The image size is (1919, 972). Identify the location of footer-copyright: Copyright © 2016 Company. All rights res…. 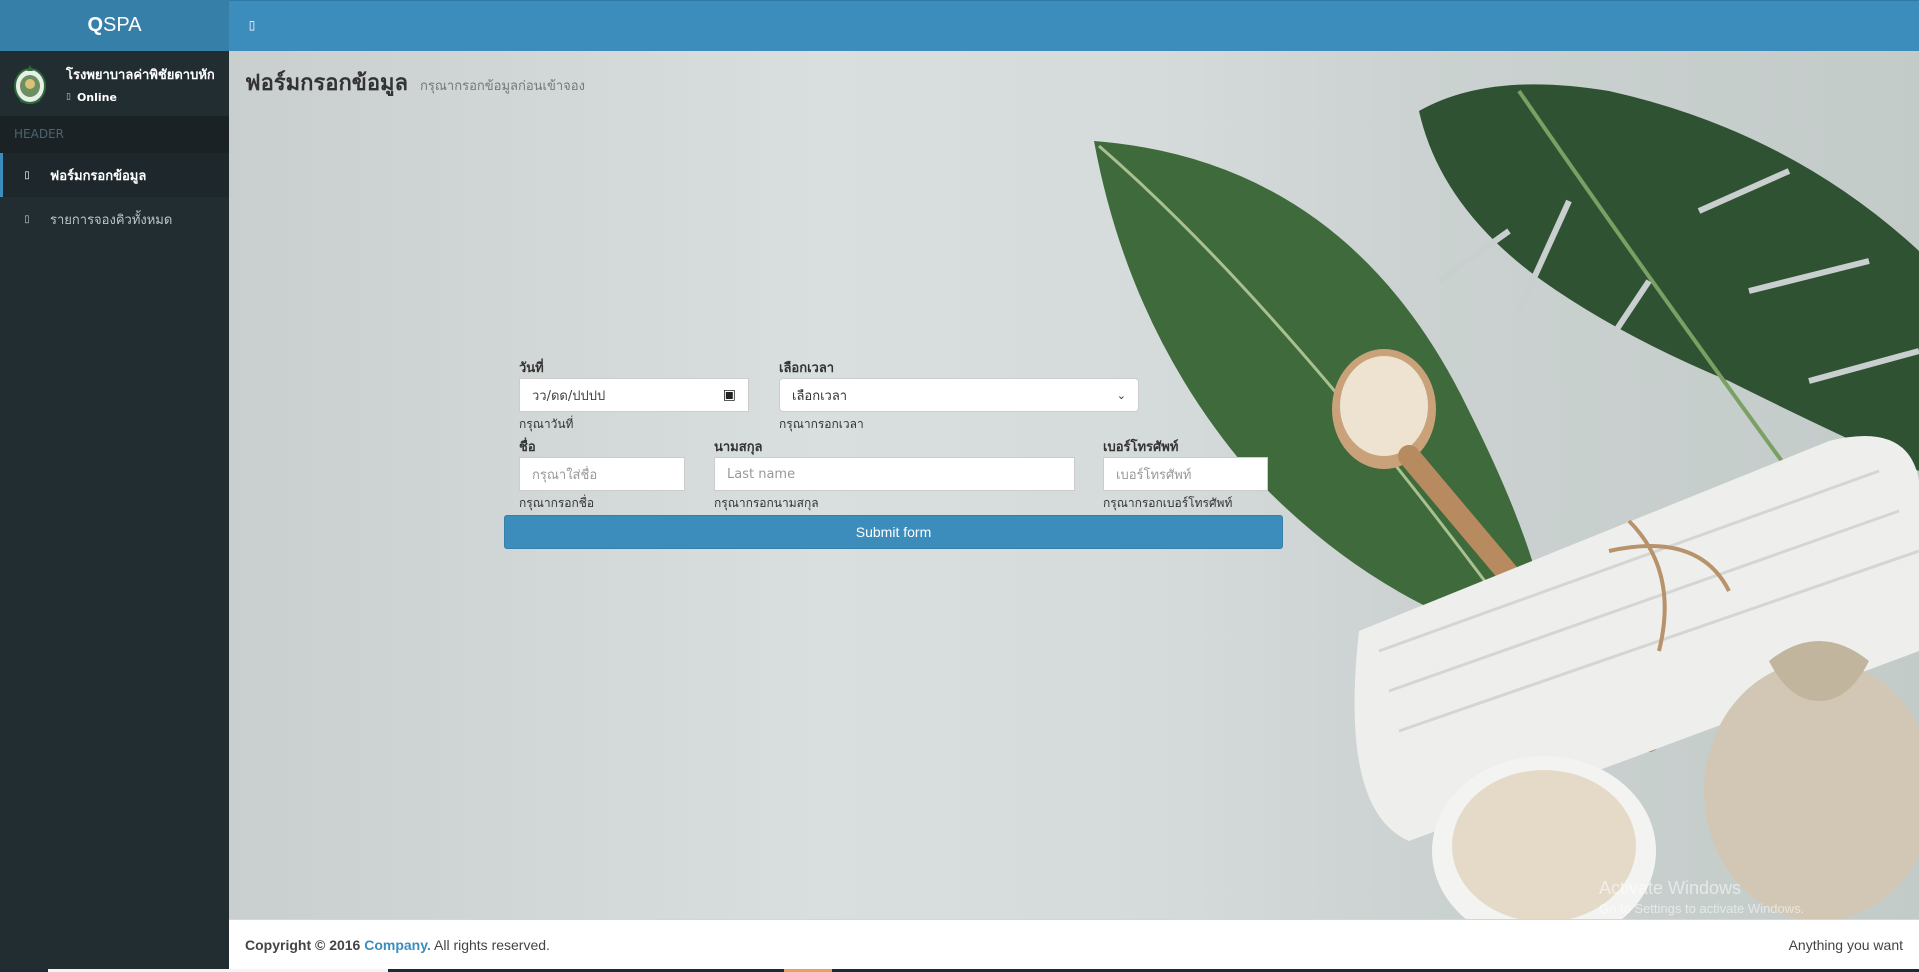
(397, 945).